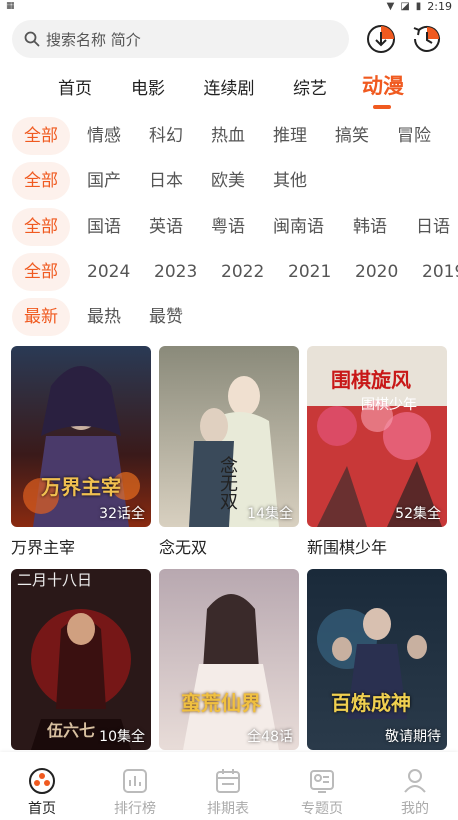 The width and height of the screenshot is (458, 820). What do you see at coordinates (418, 6) in the screenshot?
I see `battery-icon: ▮` at bounding box center [418, 6].